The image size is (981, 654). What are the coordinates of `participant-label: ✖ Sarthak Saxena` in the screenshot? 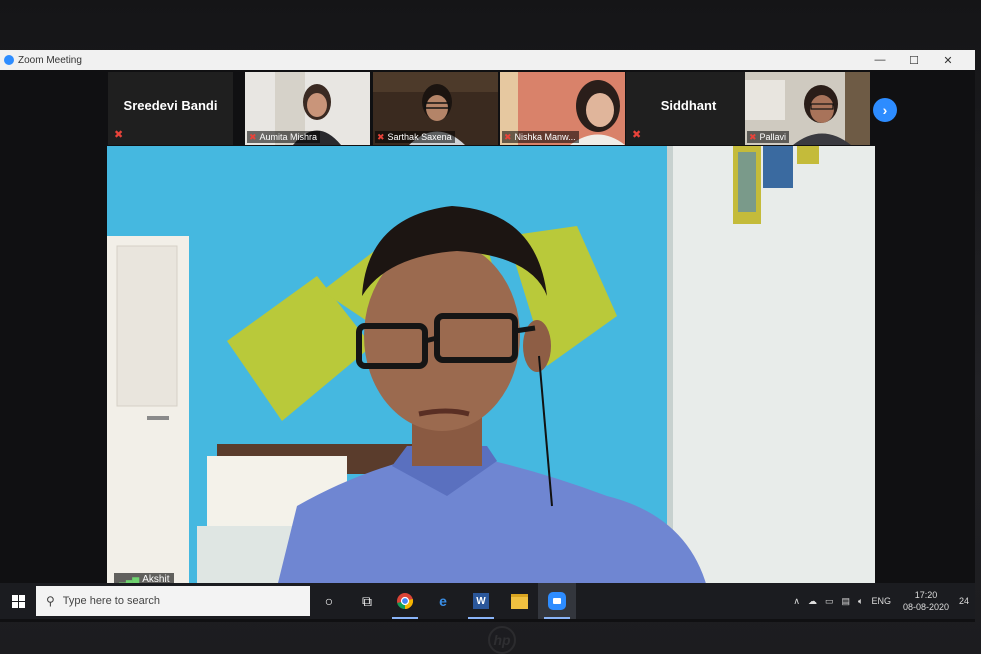 It's located at (415, 137).